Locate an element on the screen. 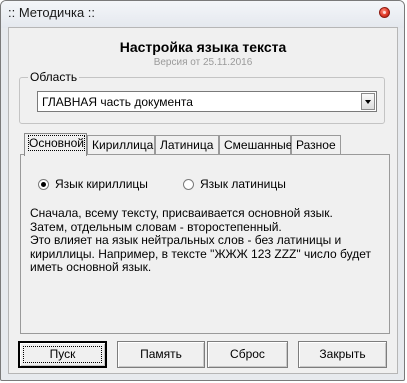 The height and width of the screenshot is (383, 407). dropdown-arrow-icon is located at coordinates (368, 101).